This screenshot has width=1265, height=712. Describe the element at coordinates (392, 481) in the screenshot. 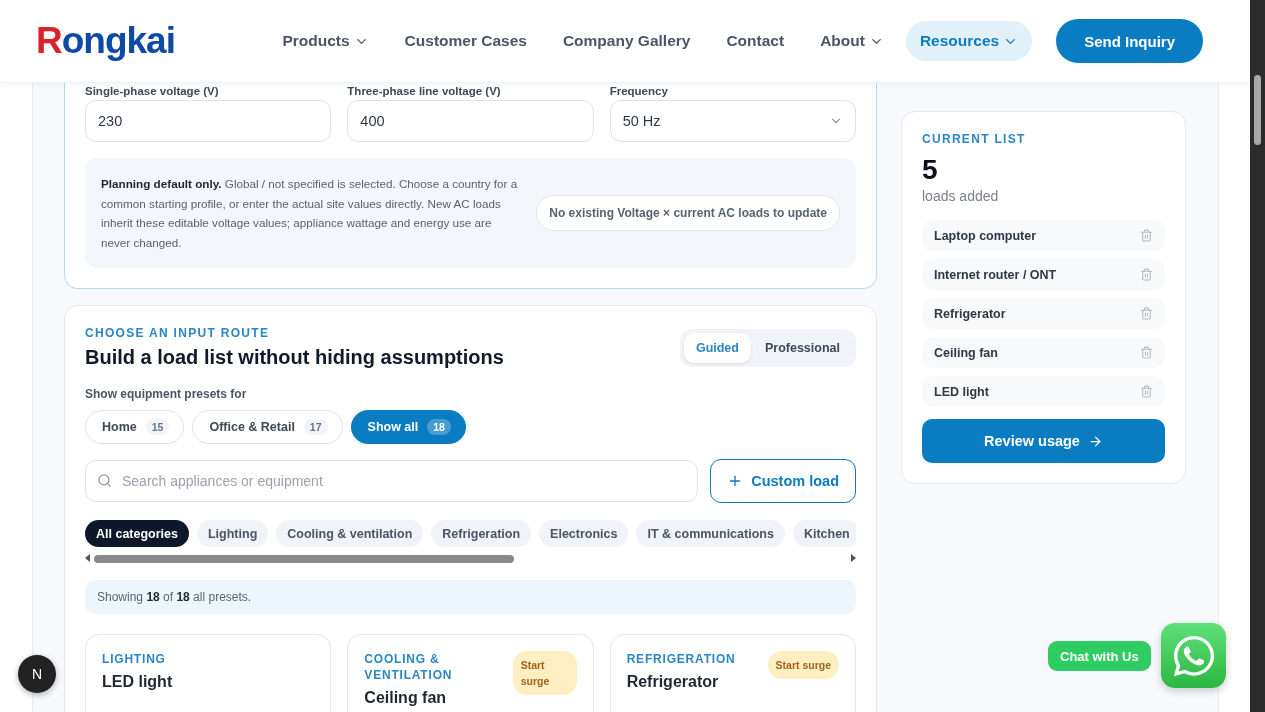

I see `search-field: Search appliances or equipment` at that location.